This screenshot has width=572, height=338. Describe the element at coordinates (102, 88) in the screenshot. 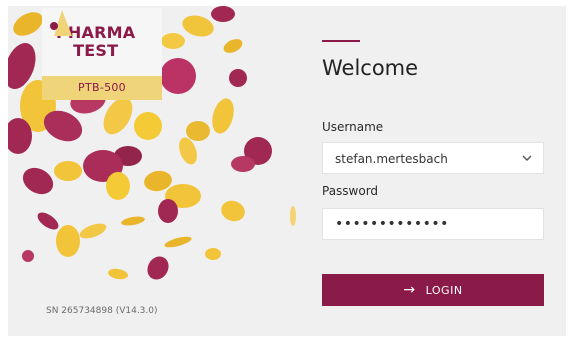

I see `model-label: PTB-500` at that location.